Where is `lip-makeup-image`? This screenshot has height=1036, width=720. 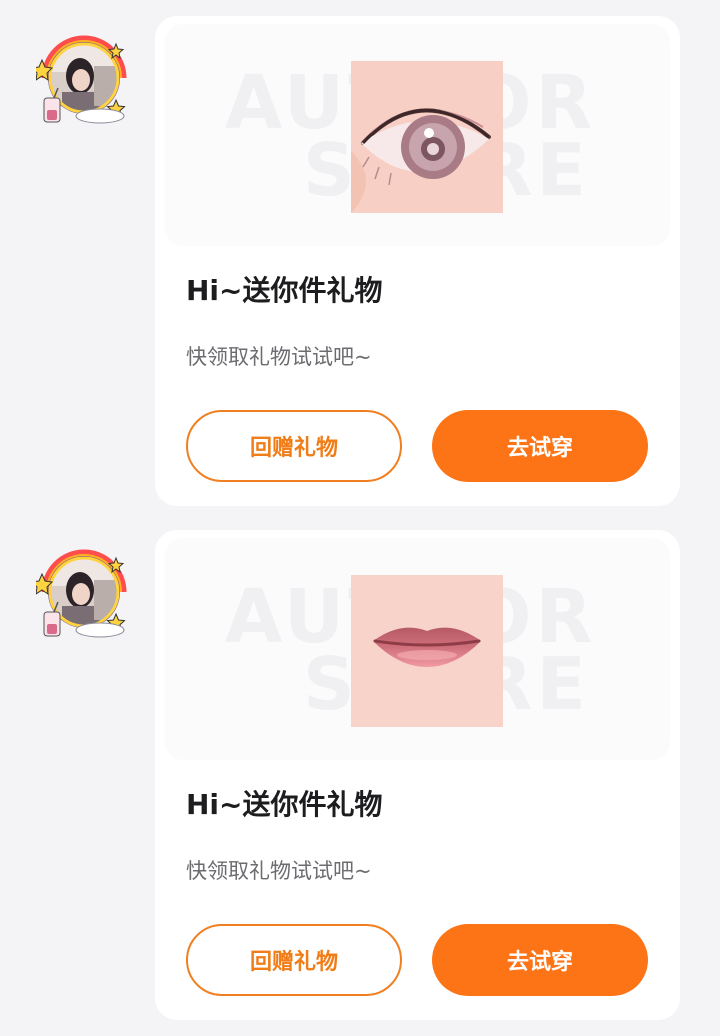 lip-makeup-image is located at coordinates (427, 651).